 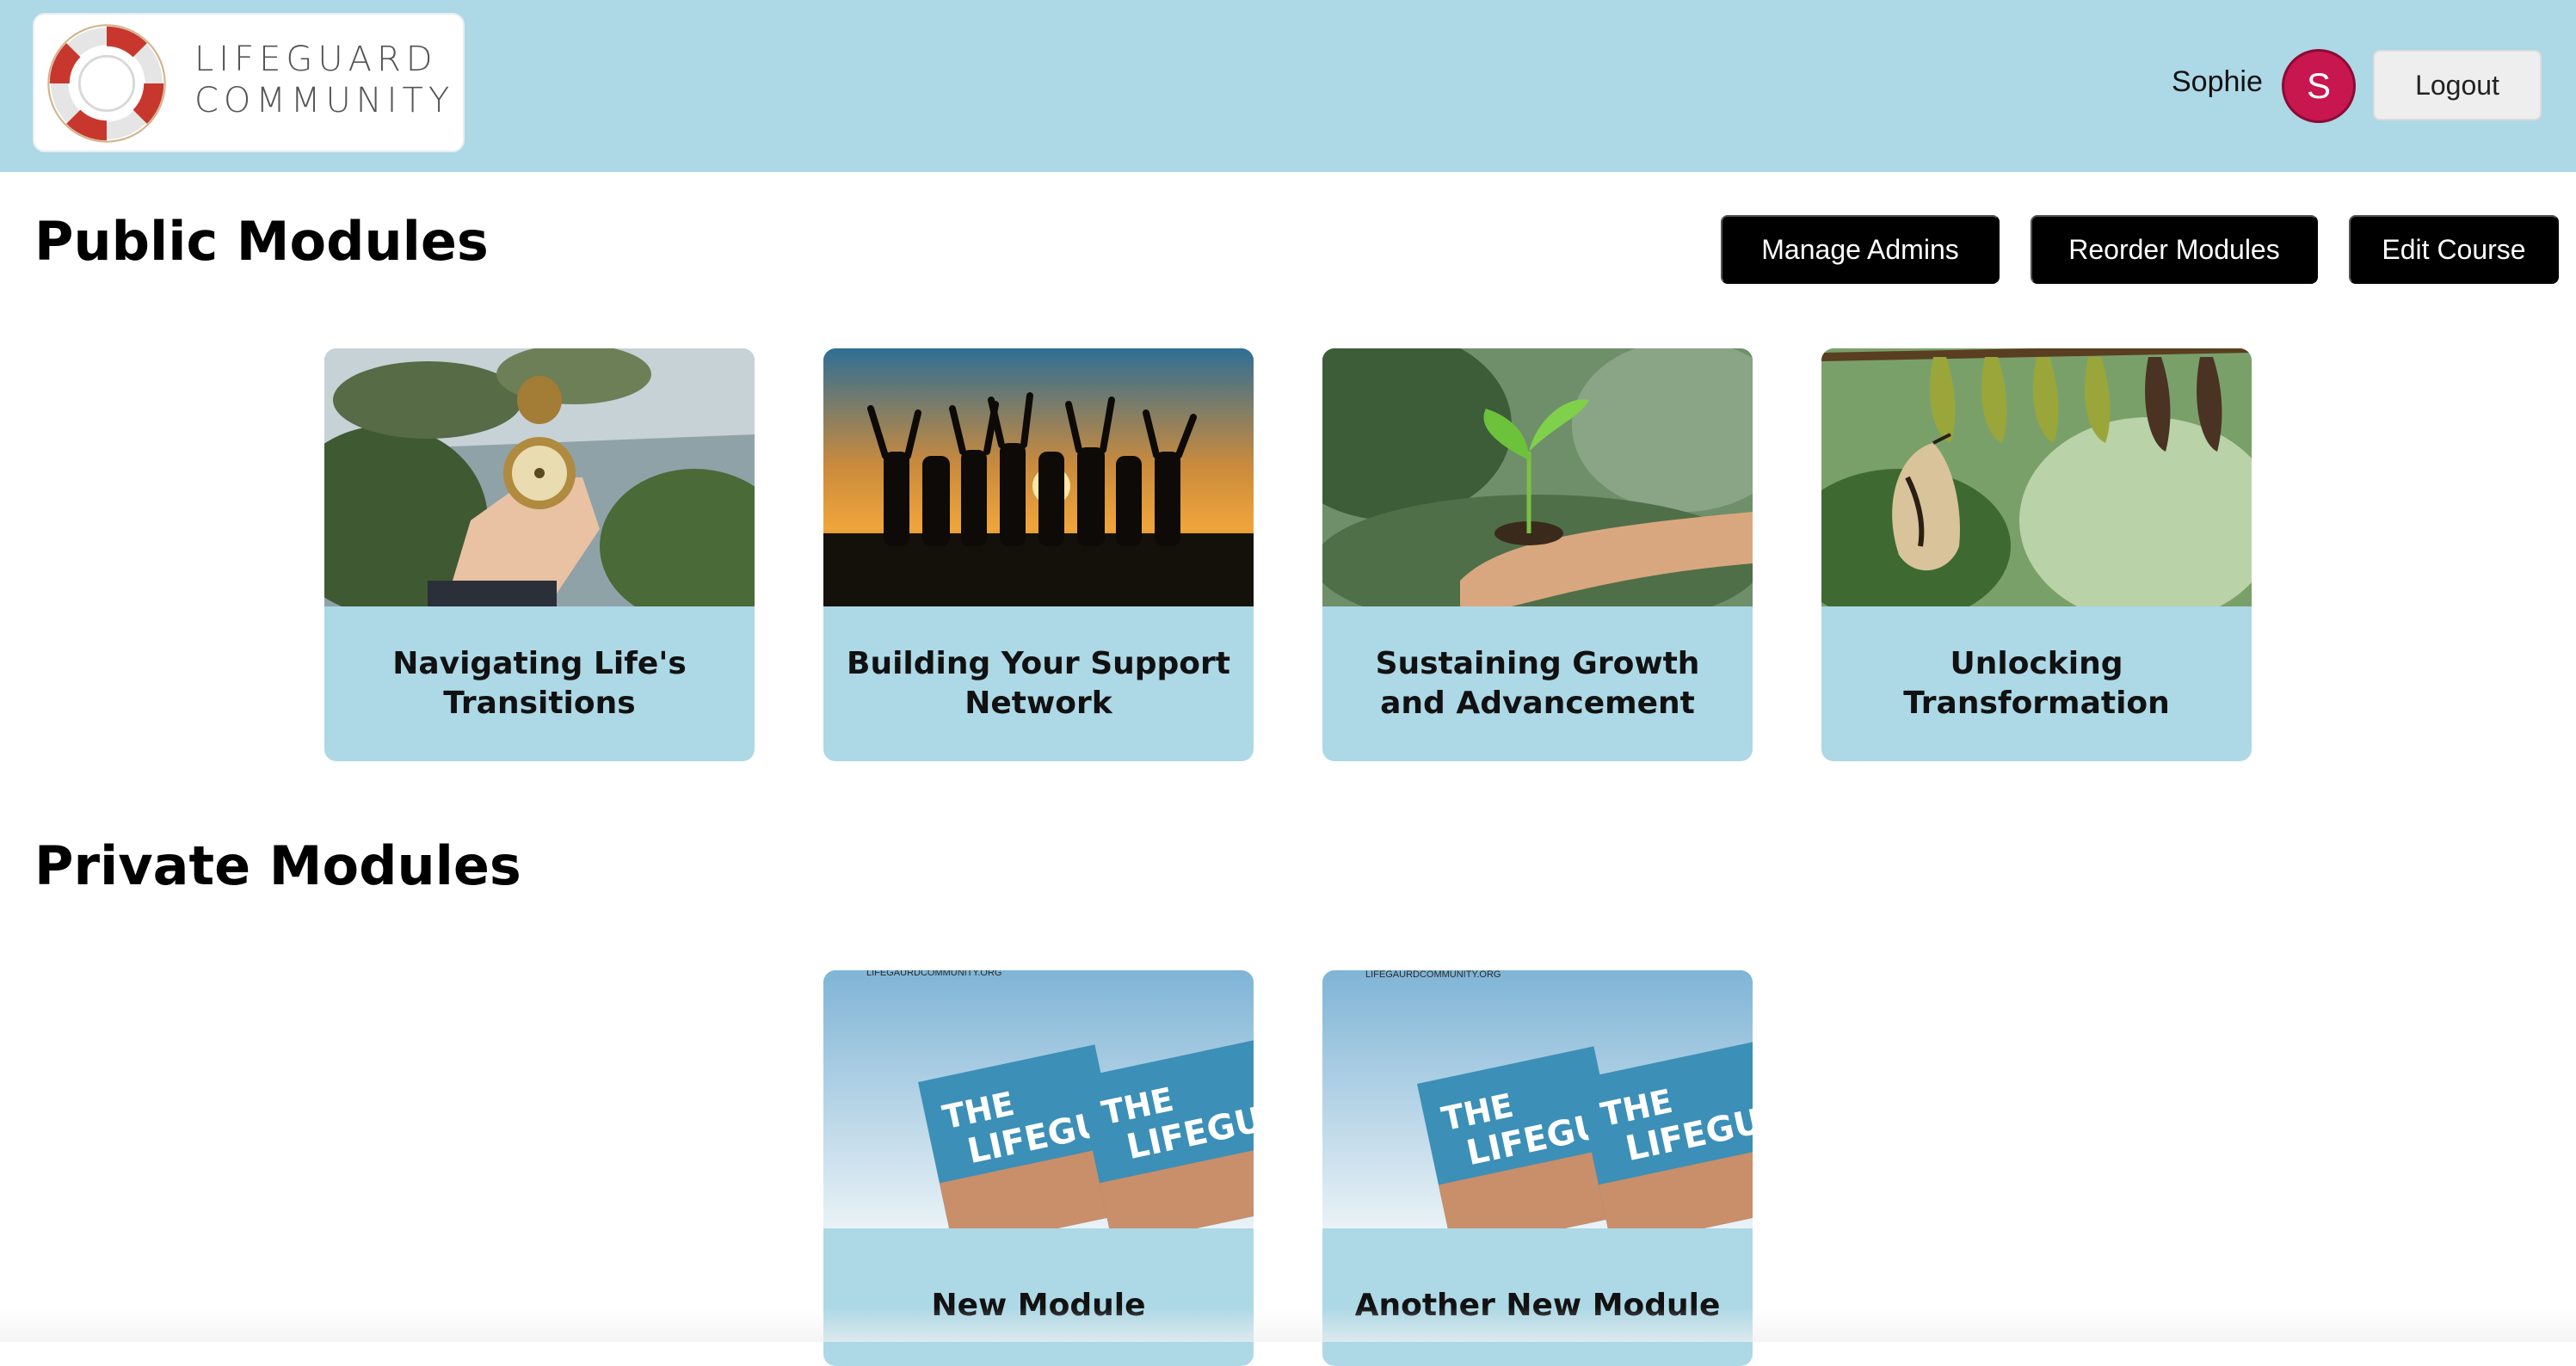 I want to click on life-ring-icon, so click(x=106, y=83).